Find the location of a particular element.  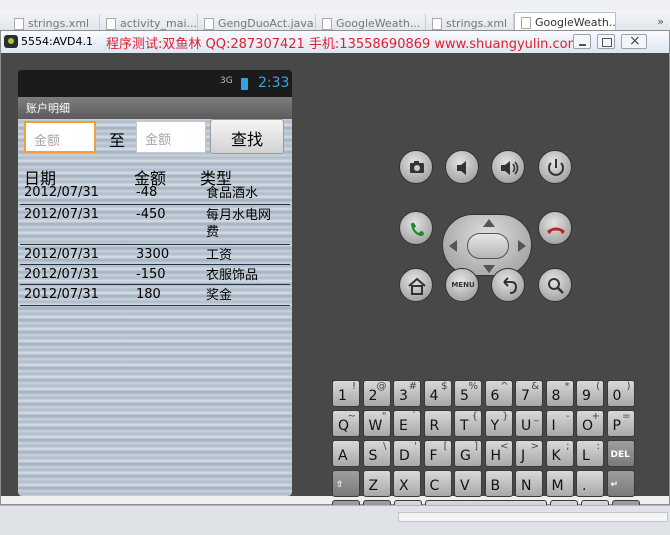

key-row3-6: J > is located at coordinates (529, 453).